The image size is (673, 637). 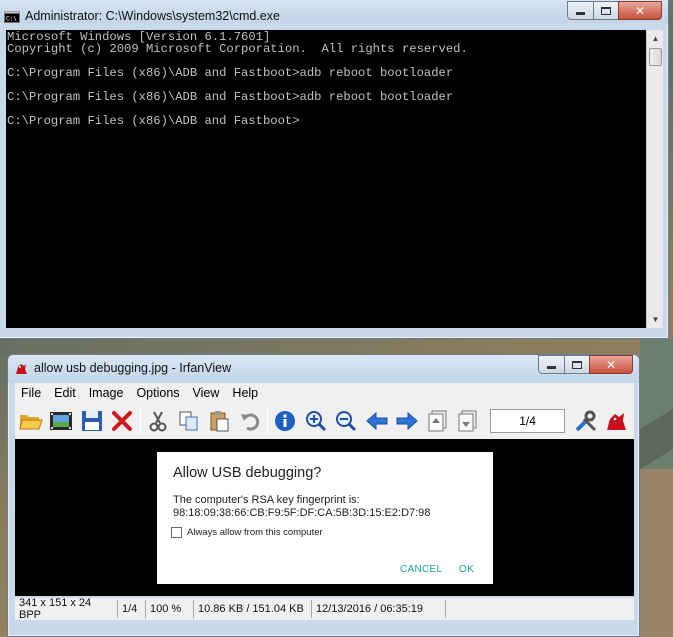 I want to click on menu-bar: File Edit Image Options View Help, so click(x=324, y=393).